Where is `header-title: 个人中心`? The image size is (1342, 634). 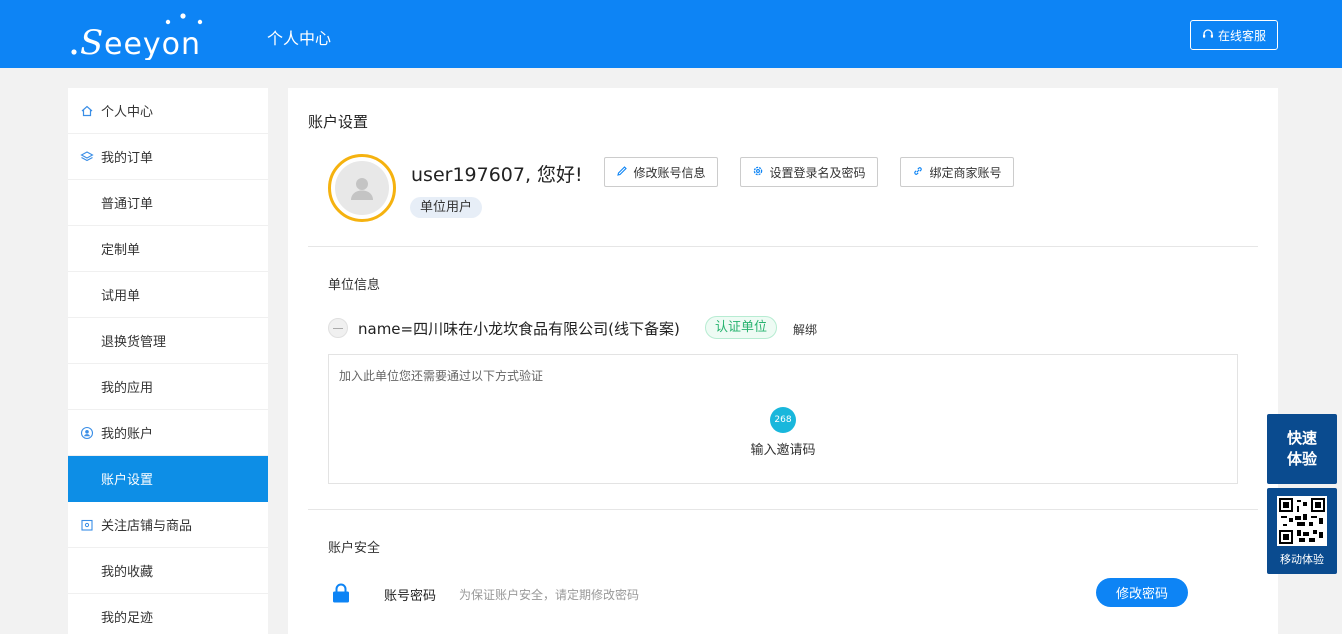 header-title: 个人中心 is located at coordinates (299, 38).